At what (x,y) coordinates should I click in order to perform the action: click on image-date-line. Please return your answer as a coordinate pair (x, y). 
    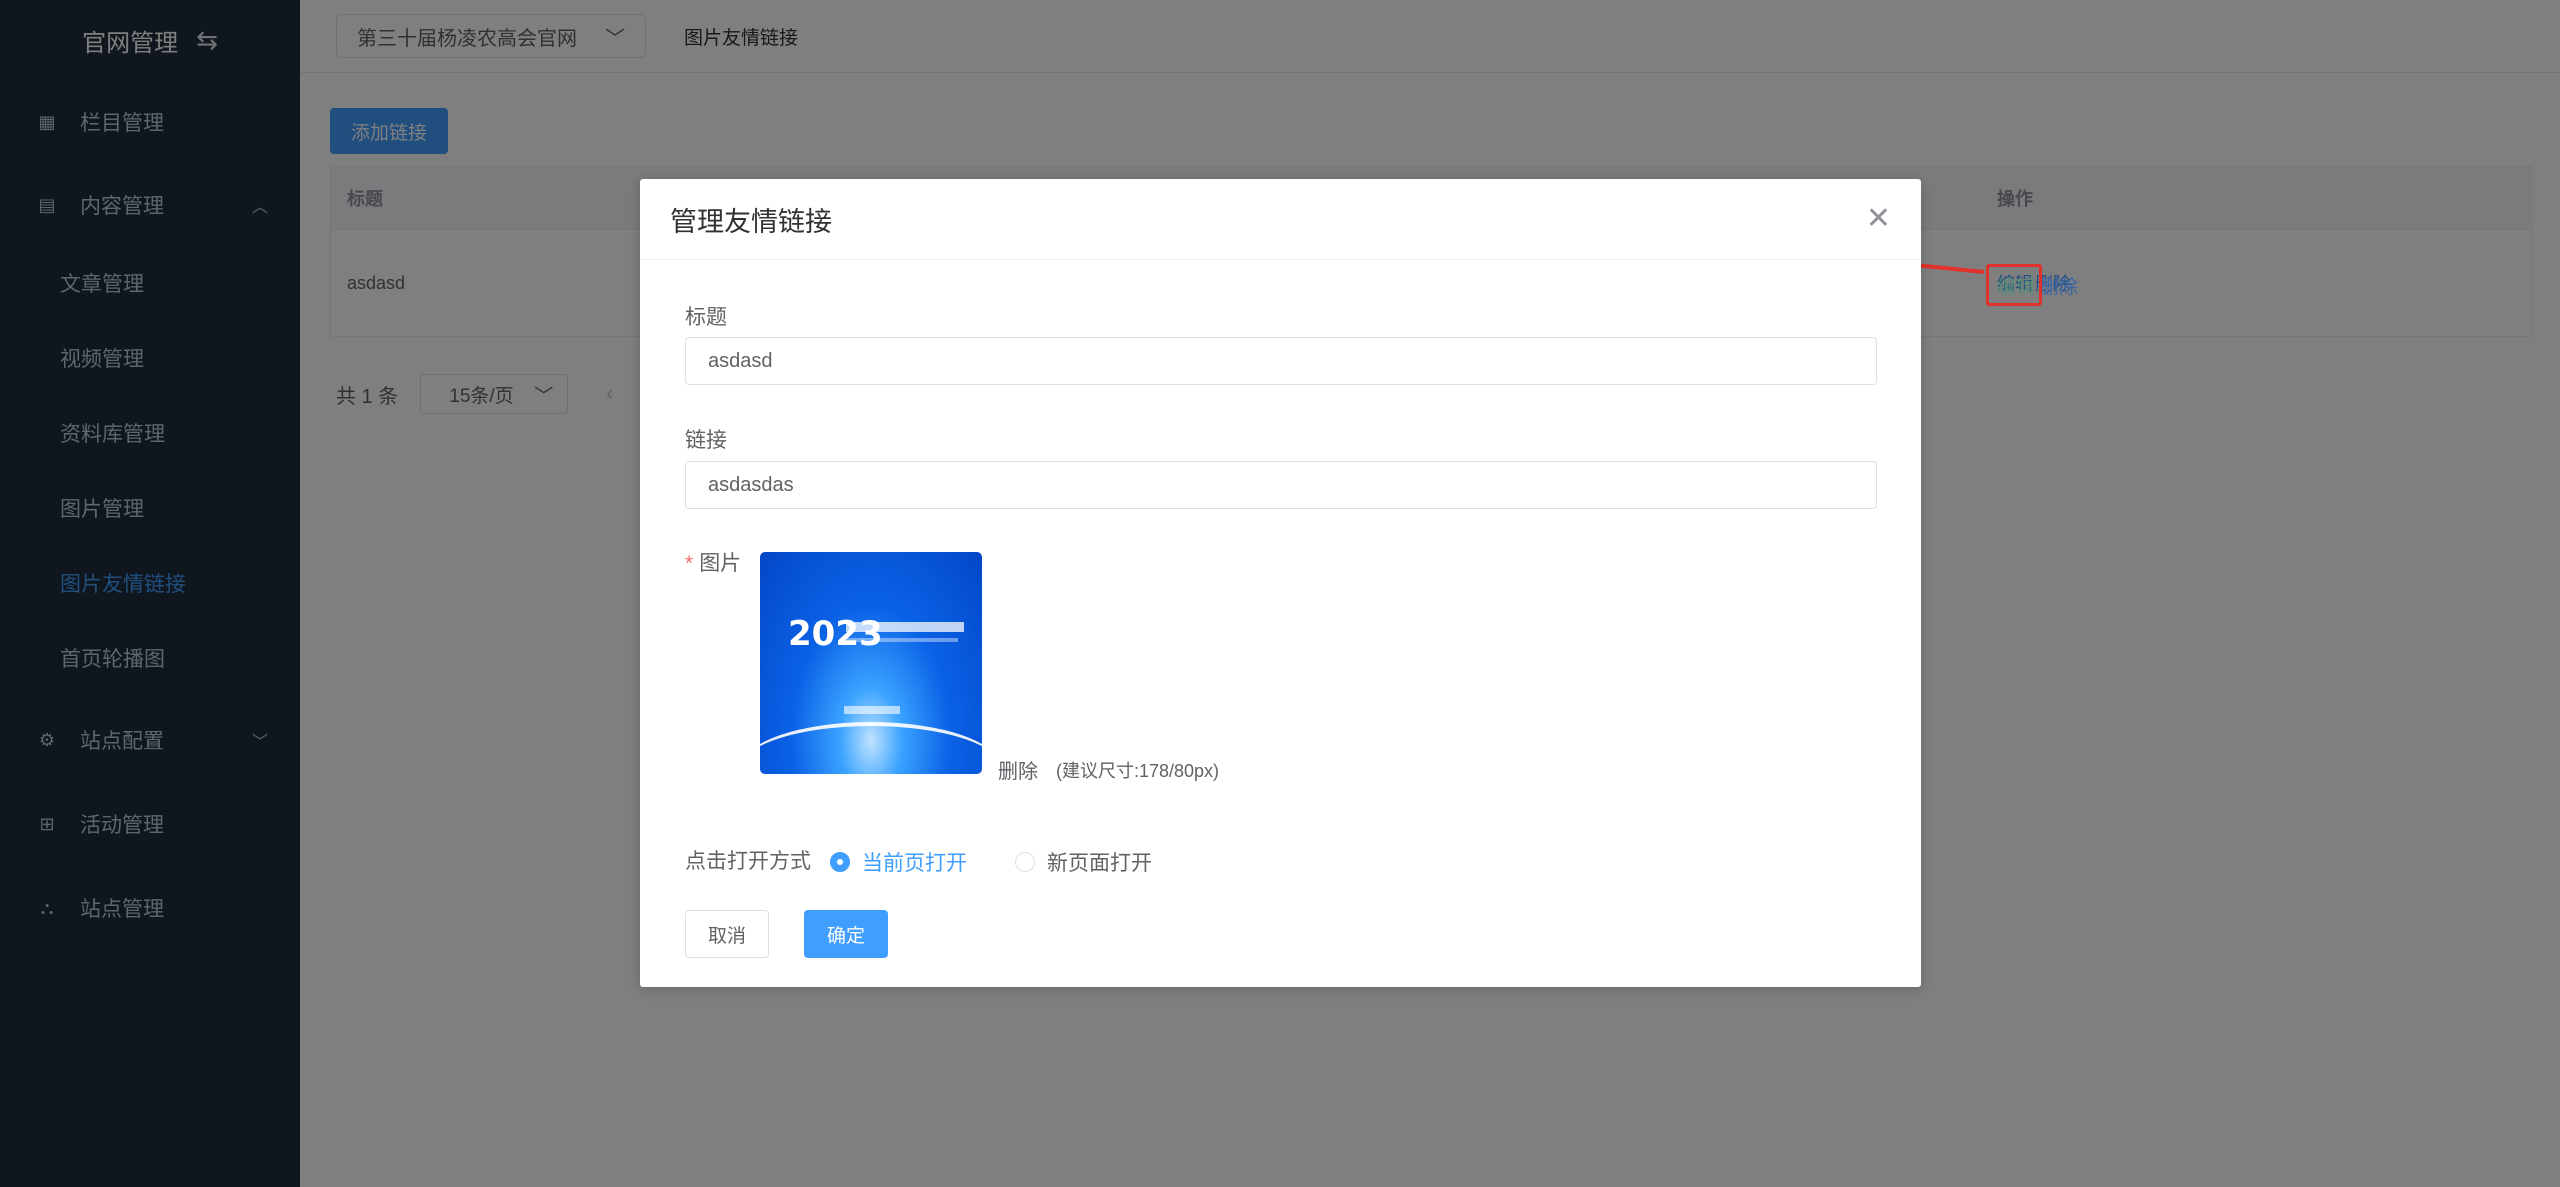
    Looking at the image, I should click on (872, 710).